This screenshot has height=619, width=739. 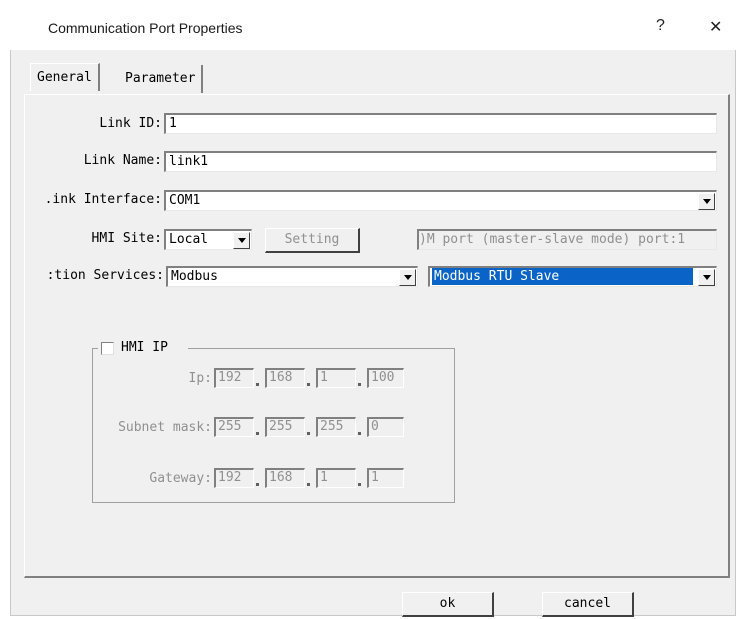 I want to click on ip-octet-2: 168, so click(x=285, y=378).